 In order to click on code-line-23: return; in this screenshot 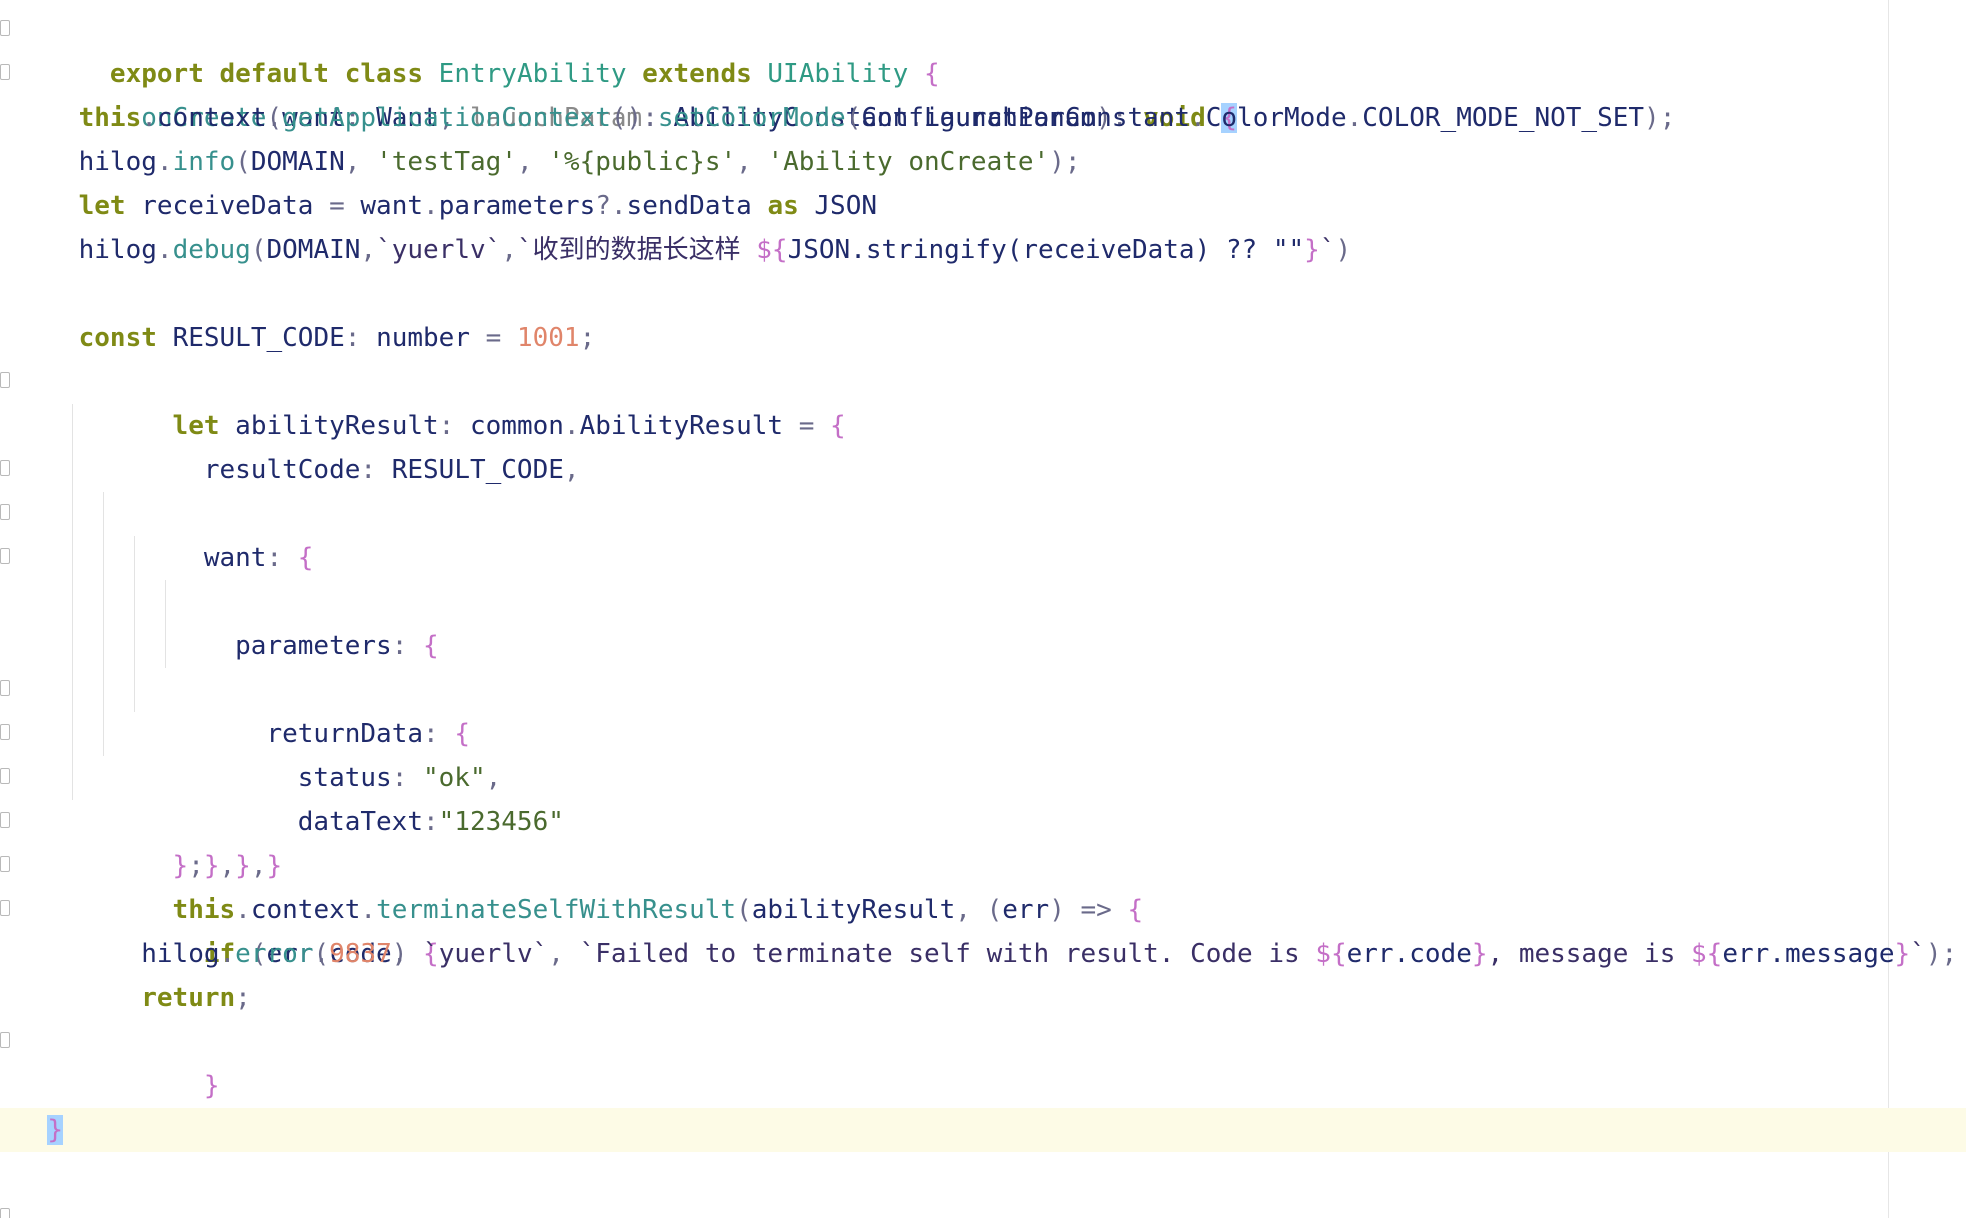, I will do `click(991, 998)`.